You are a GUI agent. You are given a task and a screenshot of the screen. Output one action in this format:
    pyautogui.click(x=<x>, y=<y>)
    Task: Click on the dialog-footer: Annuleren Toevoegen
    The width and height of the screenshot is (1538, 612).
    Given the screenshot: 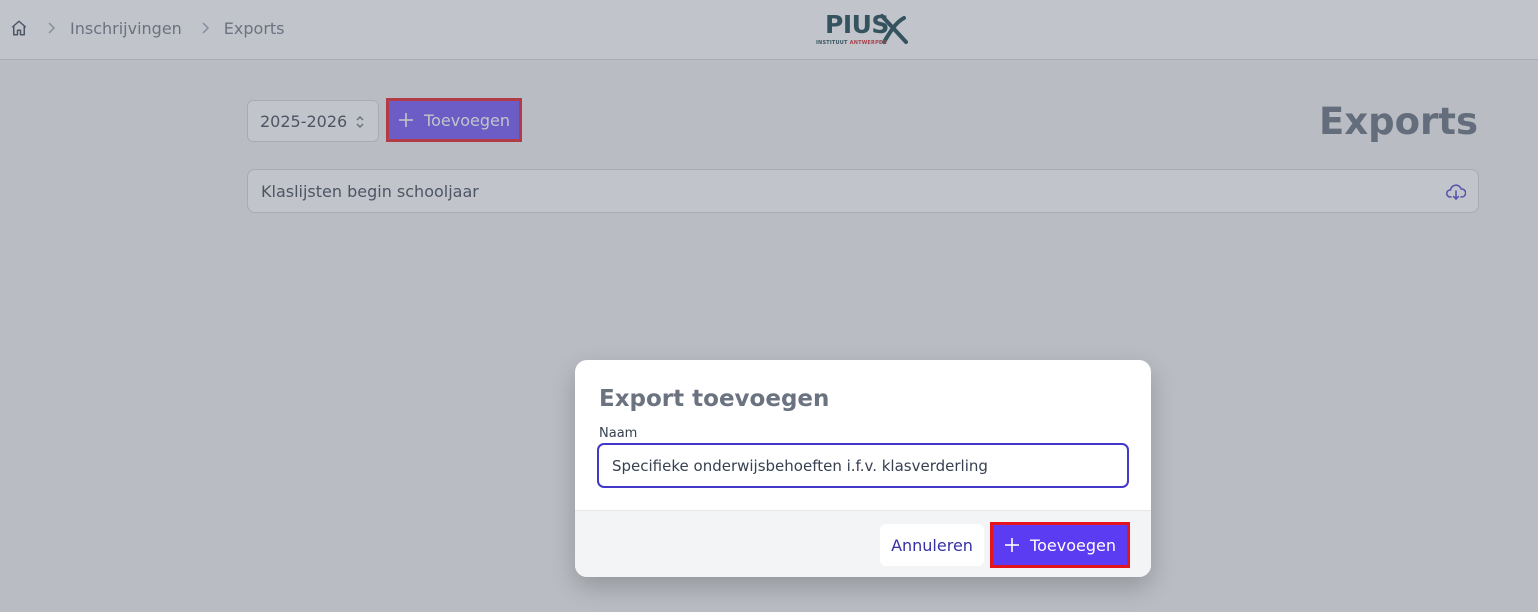 What is the action you would take?
    pyautogui.click(x=863, y=543)
    